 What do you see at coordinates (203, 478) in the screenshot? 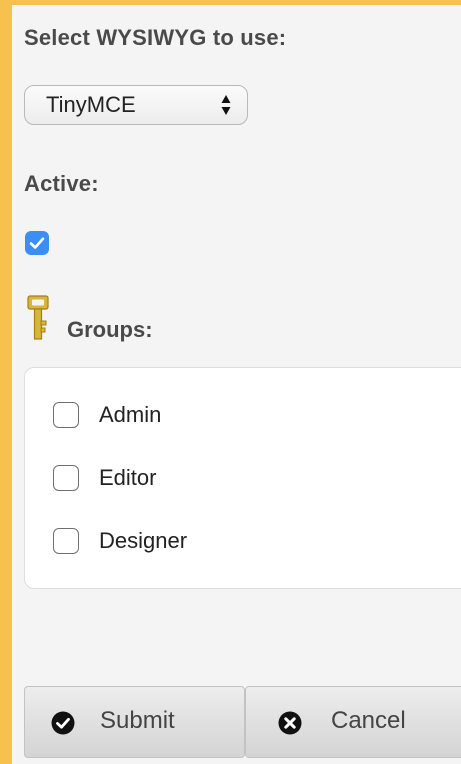
I see `group-item-editor: Editor` at bounding box center [203, 478].